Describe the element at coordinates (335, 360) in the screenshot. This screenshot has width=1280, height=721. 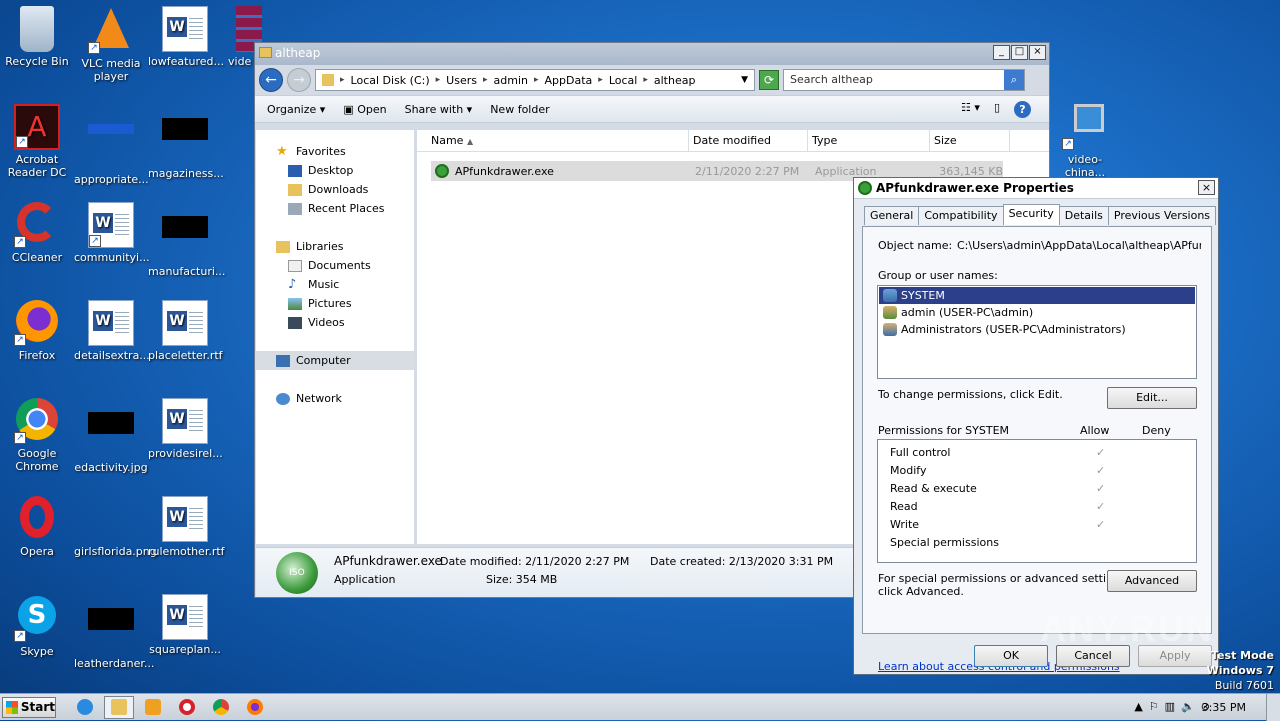
I see `nav-computer: Computer` at that location.